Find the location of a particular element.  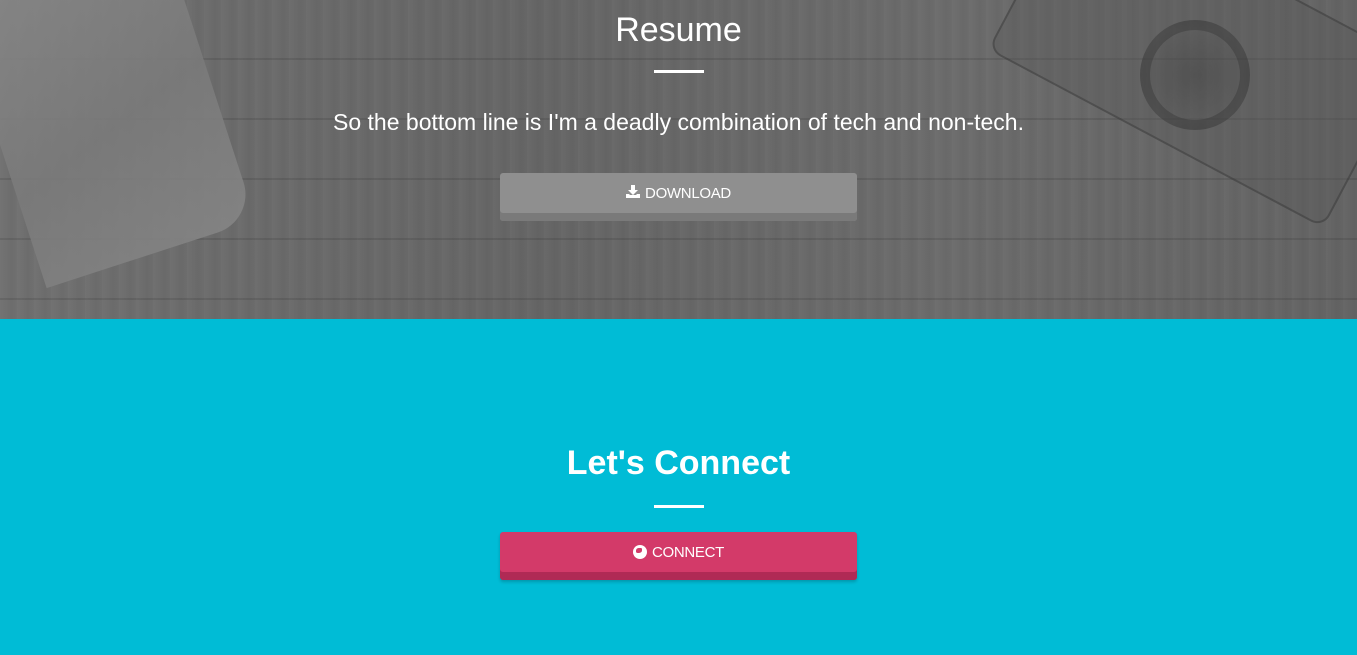

resume-title: Resume is located at coordinates (678, 30).